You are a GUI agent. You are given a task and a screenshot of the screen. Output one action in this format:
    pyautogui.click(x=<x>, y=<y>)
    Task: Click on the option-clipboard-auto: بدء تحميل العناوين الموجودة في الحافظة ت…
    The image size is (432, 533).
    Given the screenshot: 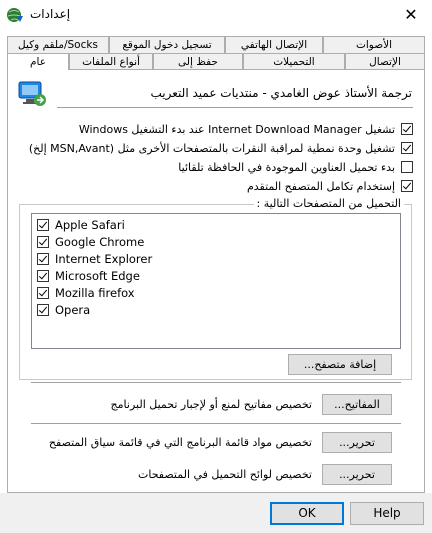 What is the action you would take?
    pyautogui.click(x=295, y=167)
    